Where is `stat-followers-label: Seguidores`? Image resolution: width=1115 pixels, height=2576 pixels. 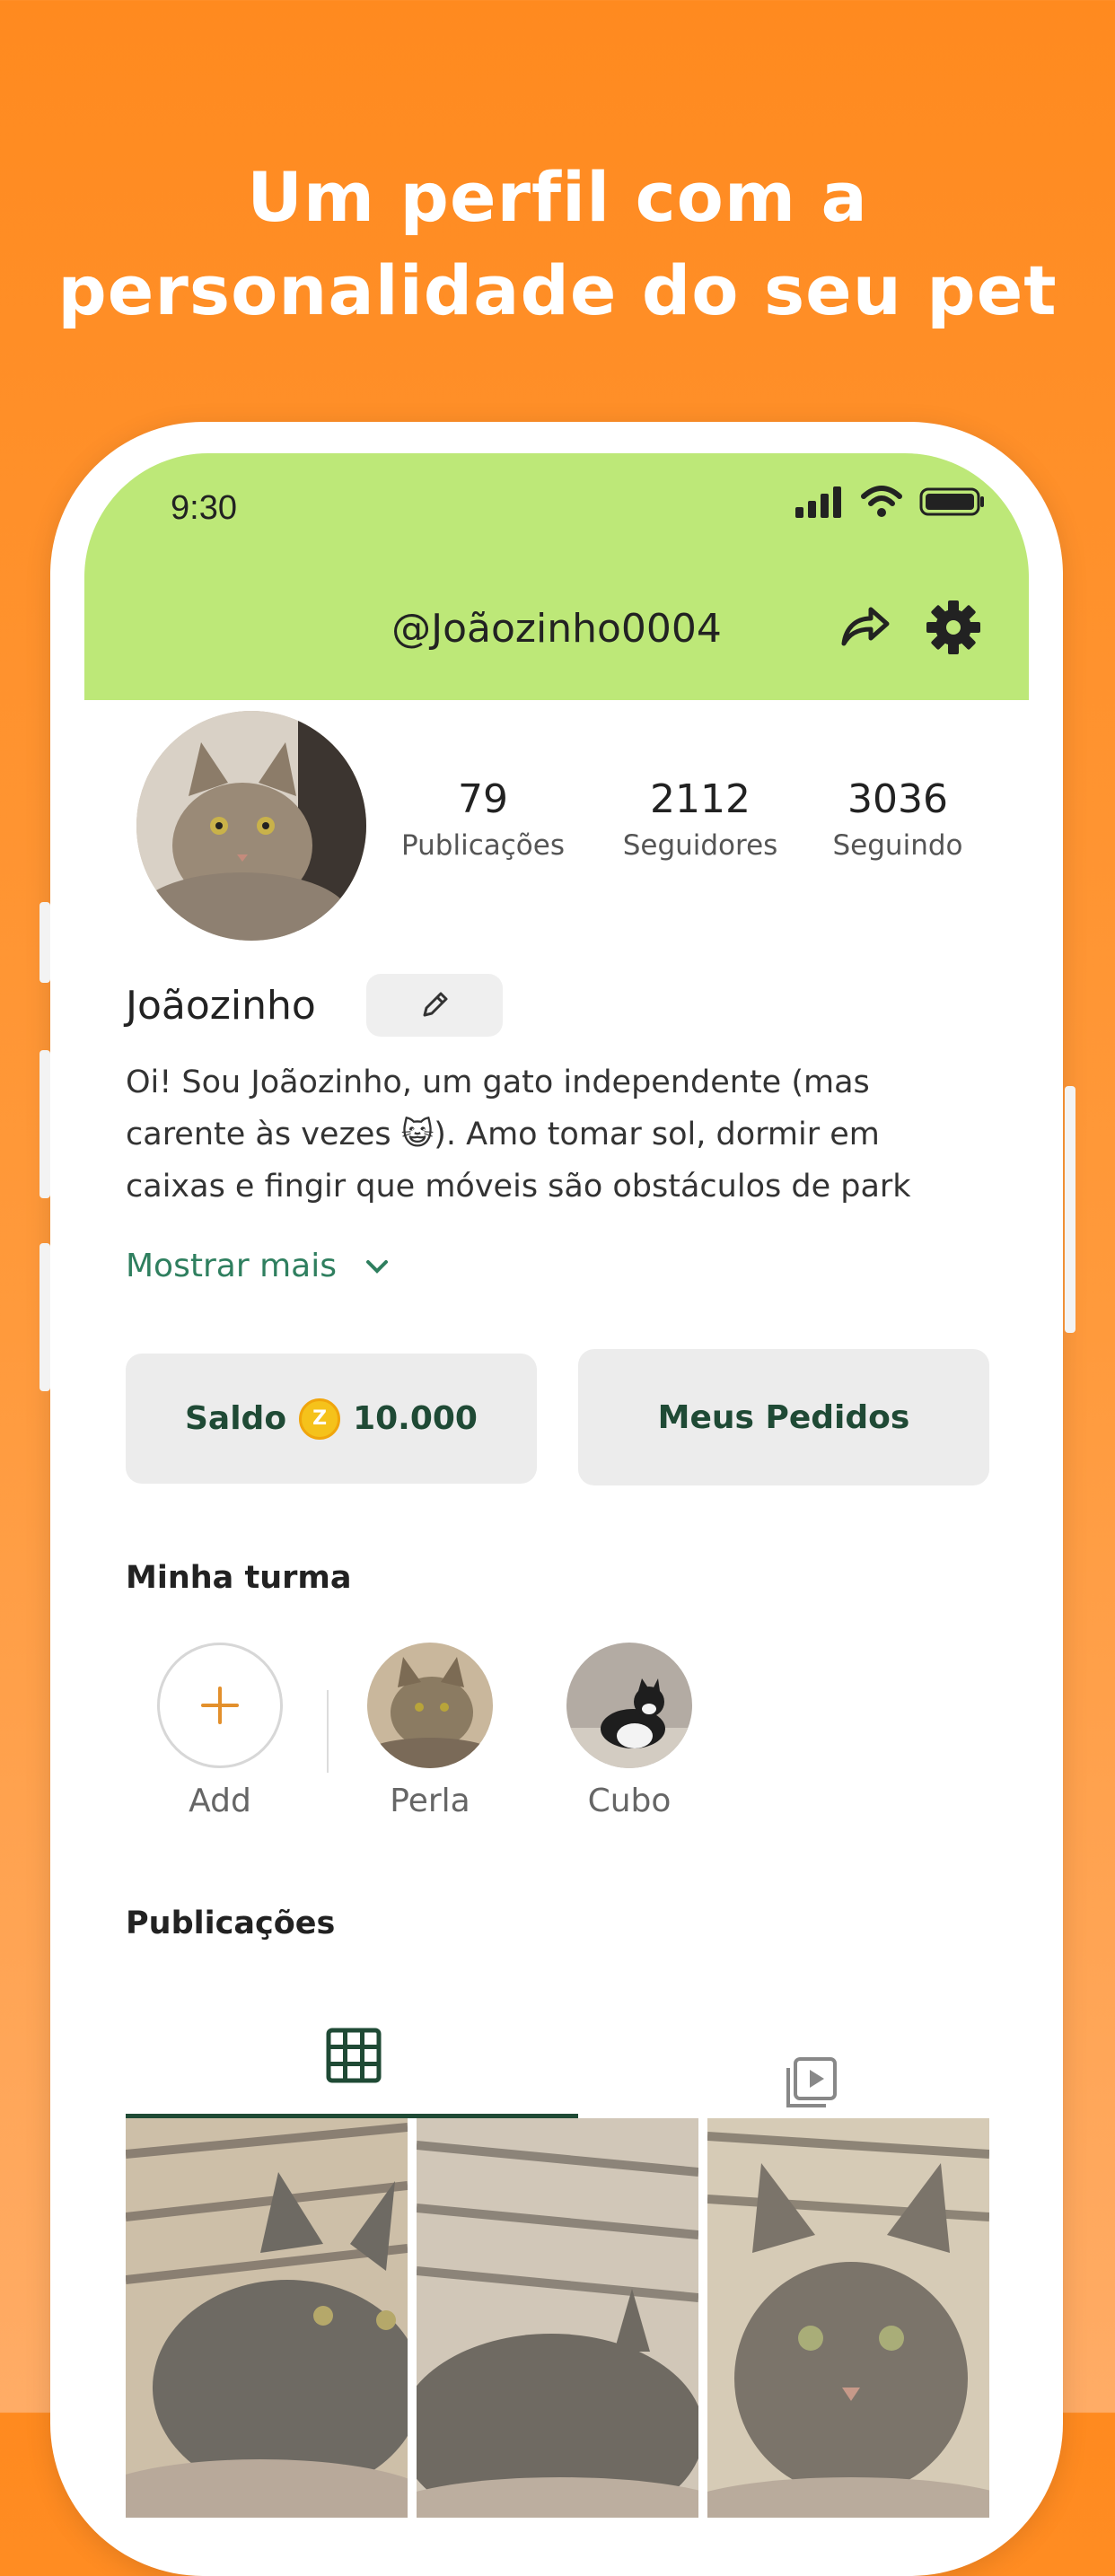
stat-followers-label: Seguidores is located at coordinates (700, 845).